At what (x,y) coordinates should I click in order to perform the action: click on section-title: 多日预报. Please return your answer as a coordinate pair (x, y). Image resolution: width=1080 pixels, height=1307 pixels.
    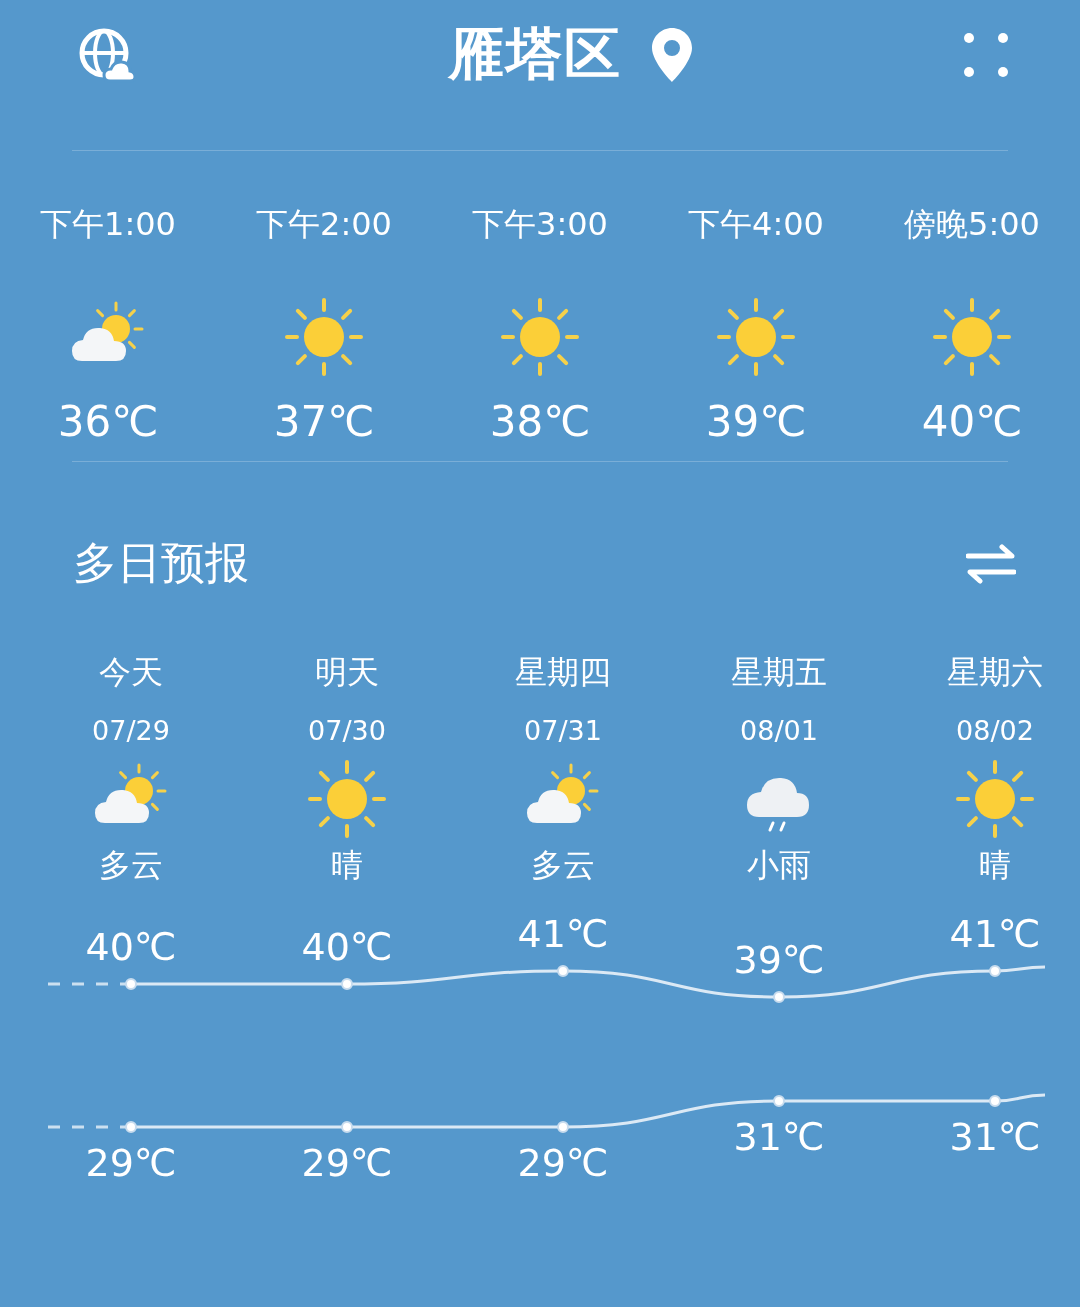
    Looking at the image, I should click on (161, 563).